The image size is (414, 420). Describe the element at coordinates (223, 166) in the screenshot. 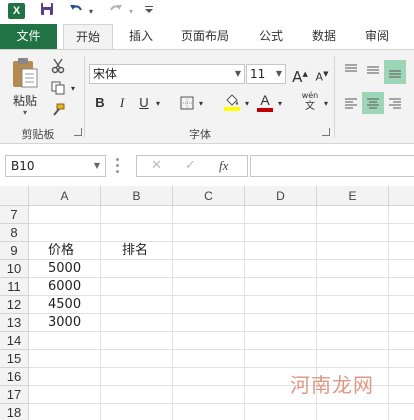

I see `insert-function-button: fx` at that location.